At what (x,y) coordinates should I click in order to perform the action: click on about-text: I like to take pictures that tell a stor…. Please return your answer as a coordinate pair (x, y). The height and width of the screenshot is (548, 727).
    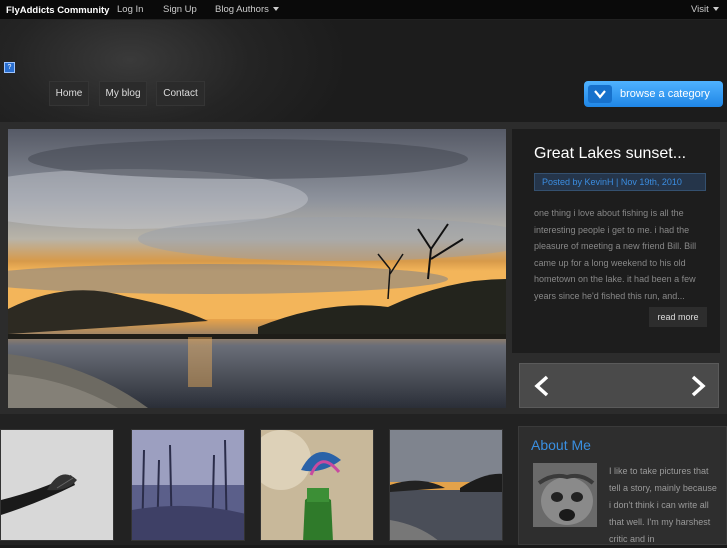
    Looking at the image, I should click on (663, 505).